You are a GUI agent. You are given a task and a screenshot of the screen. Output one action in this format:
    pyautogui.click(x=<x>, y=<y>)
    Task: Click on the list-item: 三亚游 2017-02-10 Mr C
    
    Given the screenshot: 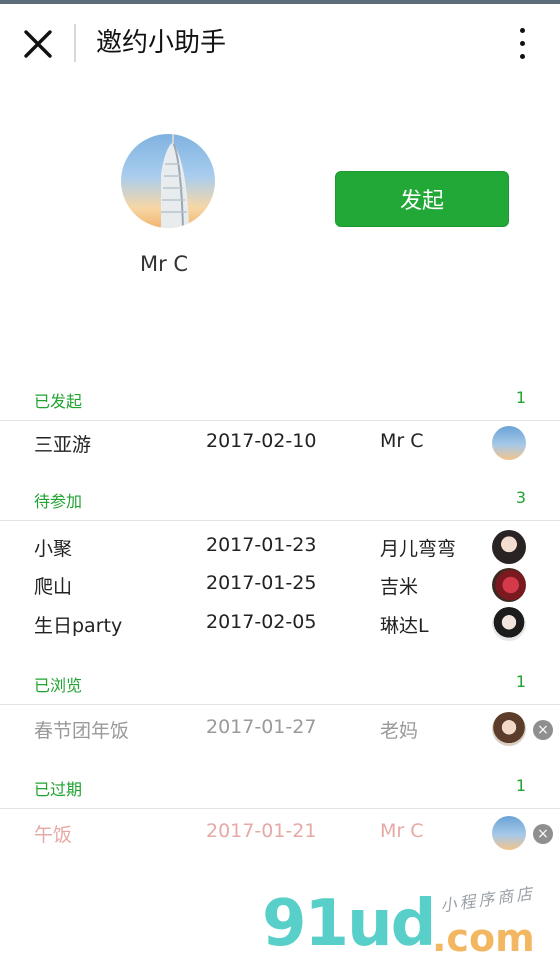 What is the action you would take?
    pyautogui.click(x=280, y=443)
    